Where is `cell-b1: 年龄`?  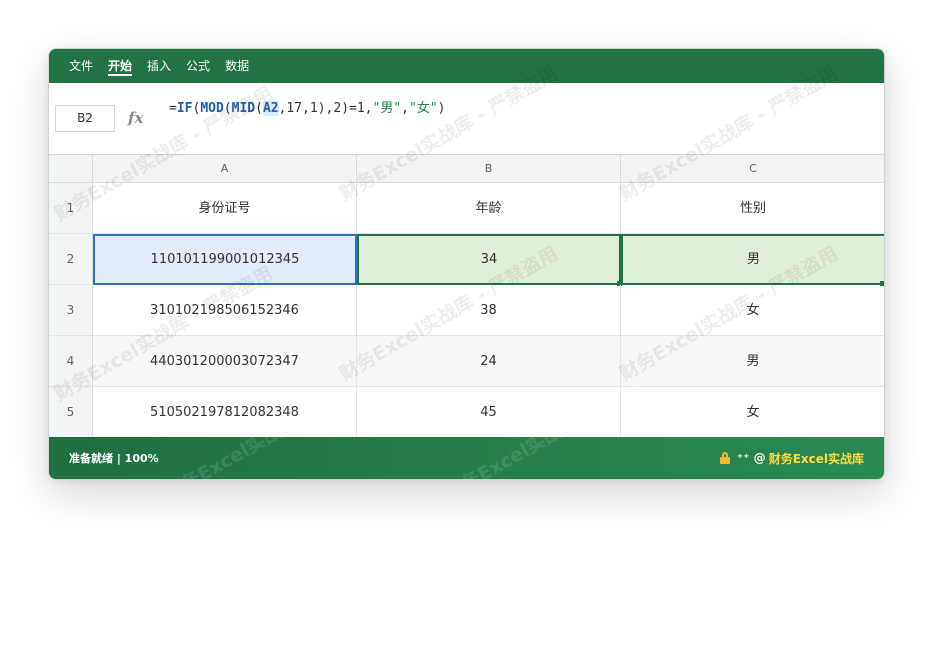
cell-b1: 年龄 is located at coordinates (489, 208).